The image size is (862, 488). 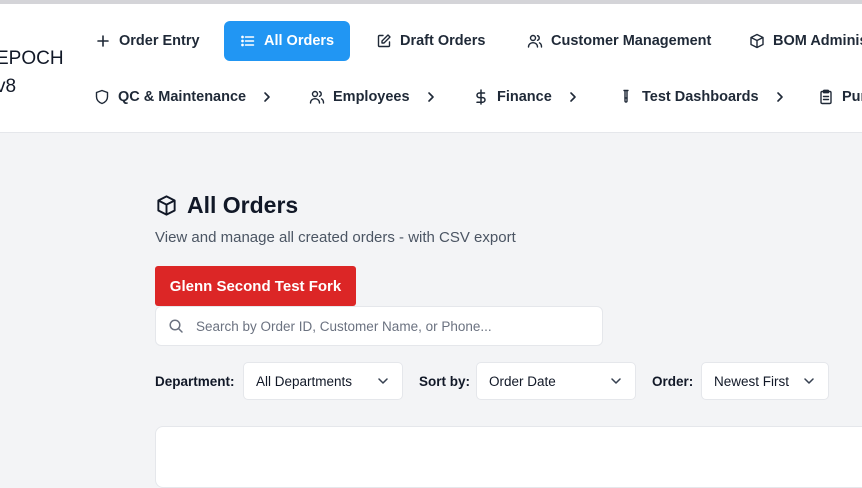 I want to click on nav-qc-maintenance: QC & Maintenance, so click(x=184, y=97).